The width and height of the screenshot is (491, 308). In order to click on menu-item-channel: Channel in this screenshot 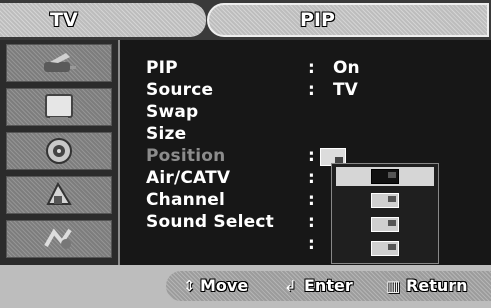, I will do `click(185, 200)`.